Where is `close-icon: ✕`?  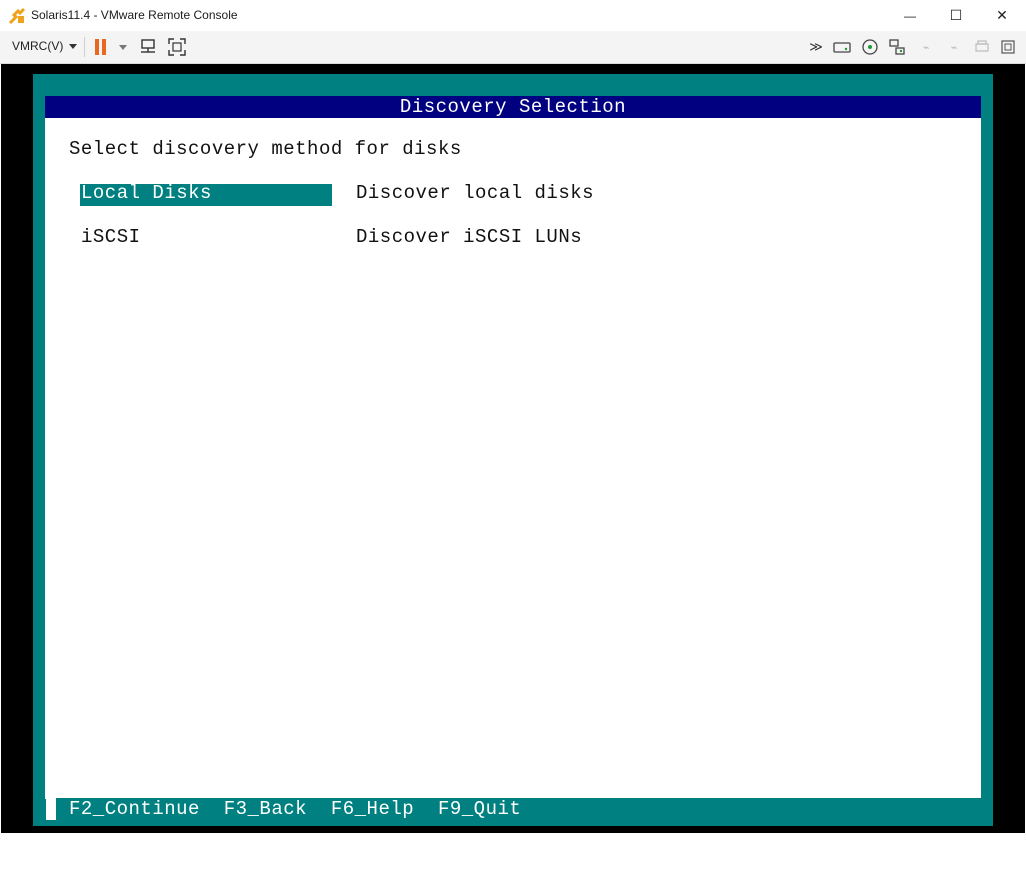 close-icon: ✕ is located at coordinates (1002, 15).